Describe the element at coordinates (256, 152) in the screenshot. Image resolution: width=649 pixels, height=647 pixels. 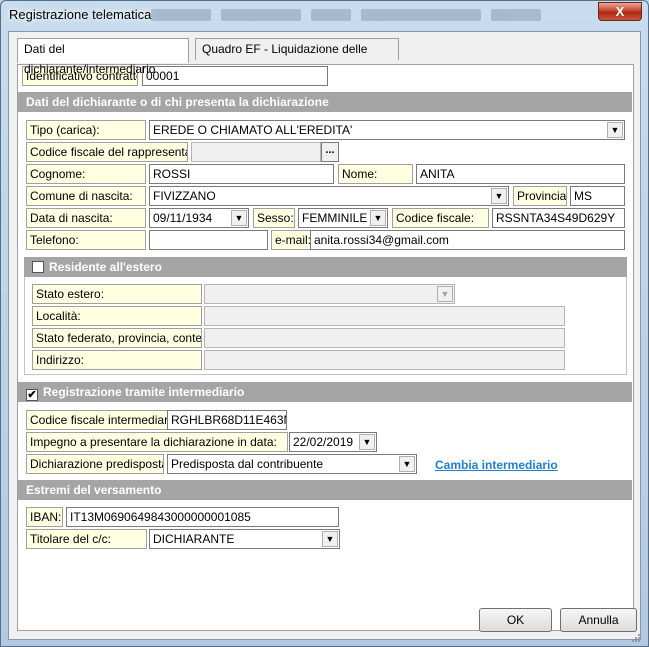
I see `cf-rappresentato-input` at that location.